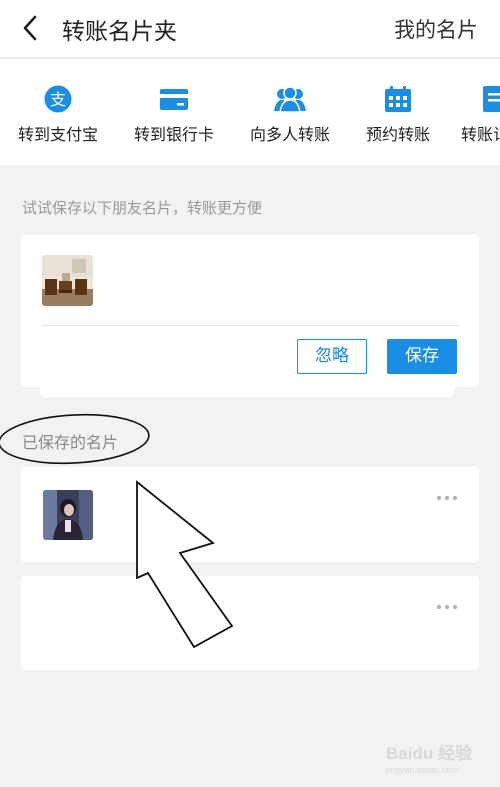 The width and height of the screenshot is (500, 787). What do you see at coordinates (70, 442) in the screenshot?
I see `saved-cards-heading: 已保存的名片` at bounding box center [70, 442].